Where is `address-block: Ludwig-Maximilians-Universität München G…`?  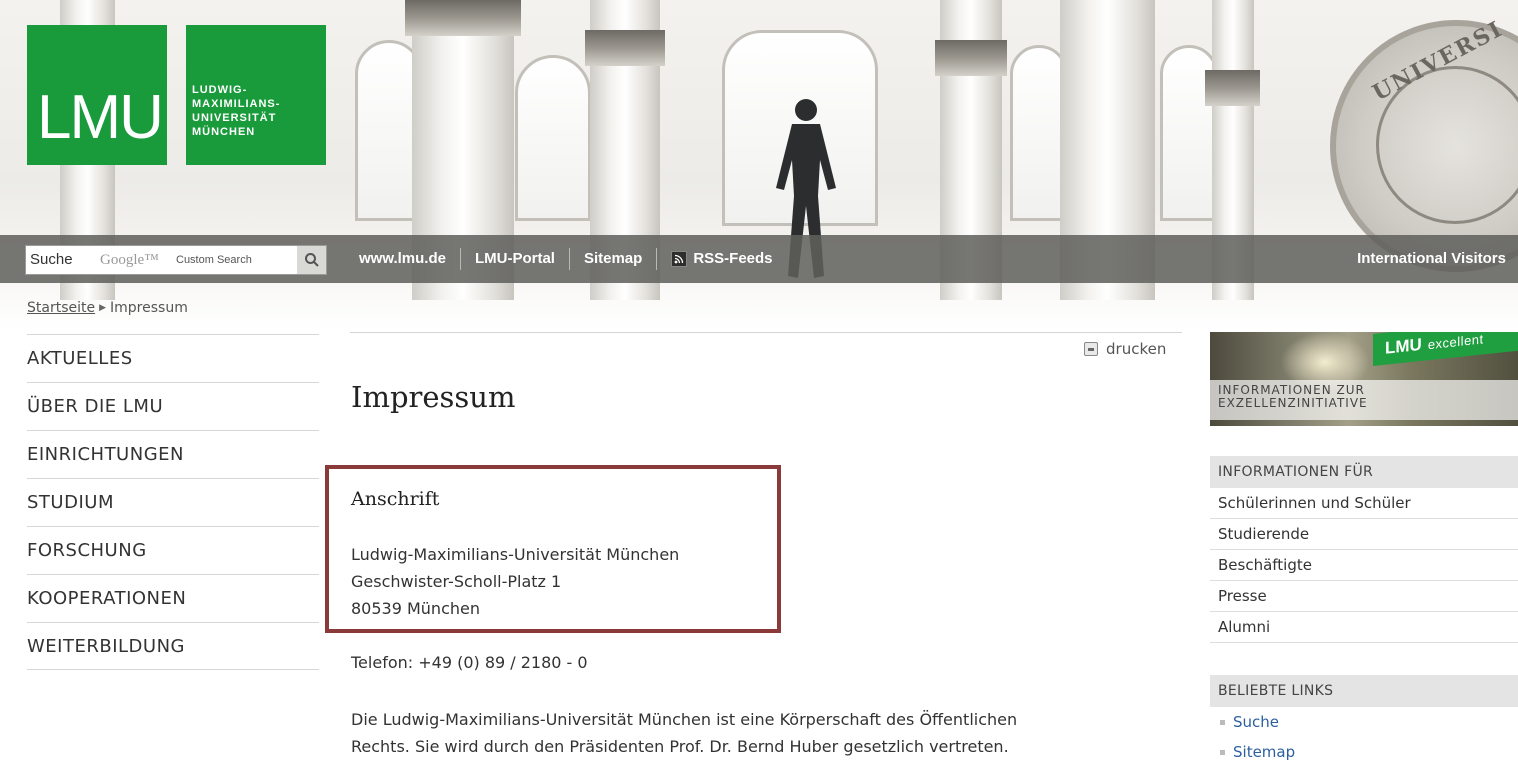 address-block: Ludwig-Maximilians-Universität München G… is located at coordinates (515, 581).